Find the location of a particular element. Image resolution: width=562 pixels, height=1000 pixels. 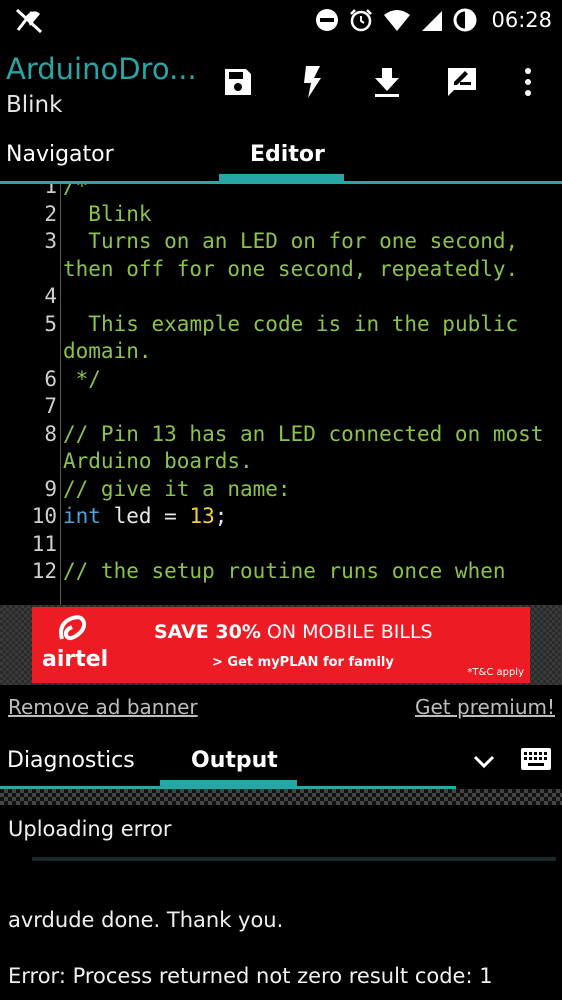

line-number: 10 is located at coordinates (44, 516).